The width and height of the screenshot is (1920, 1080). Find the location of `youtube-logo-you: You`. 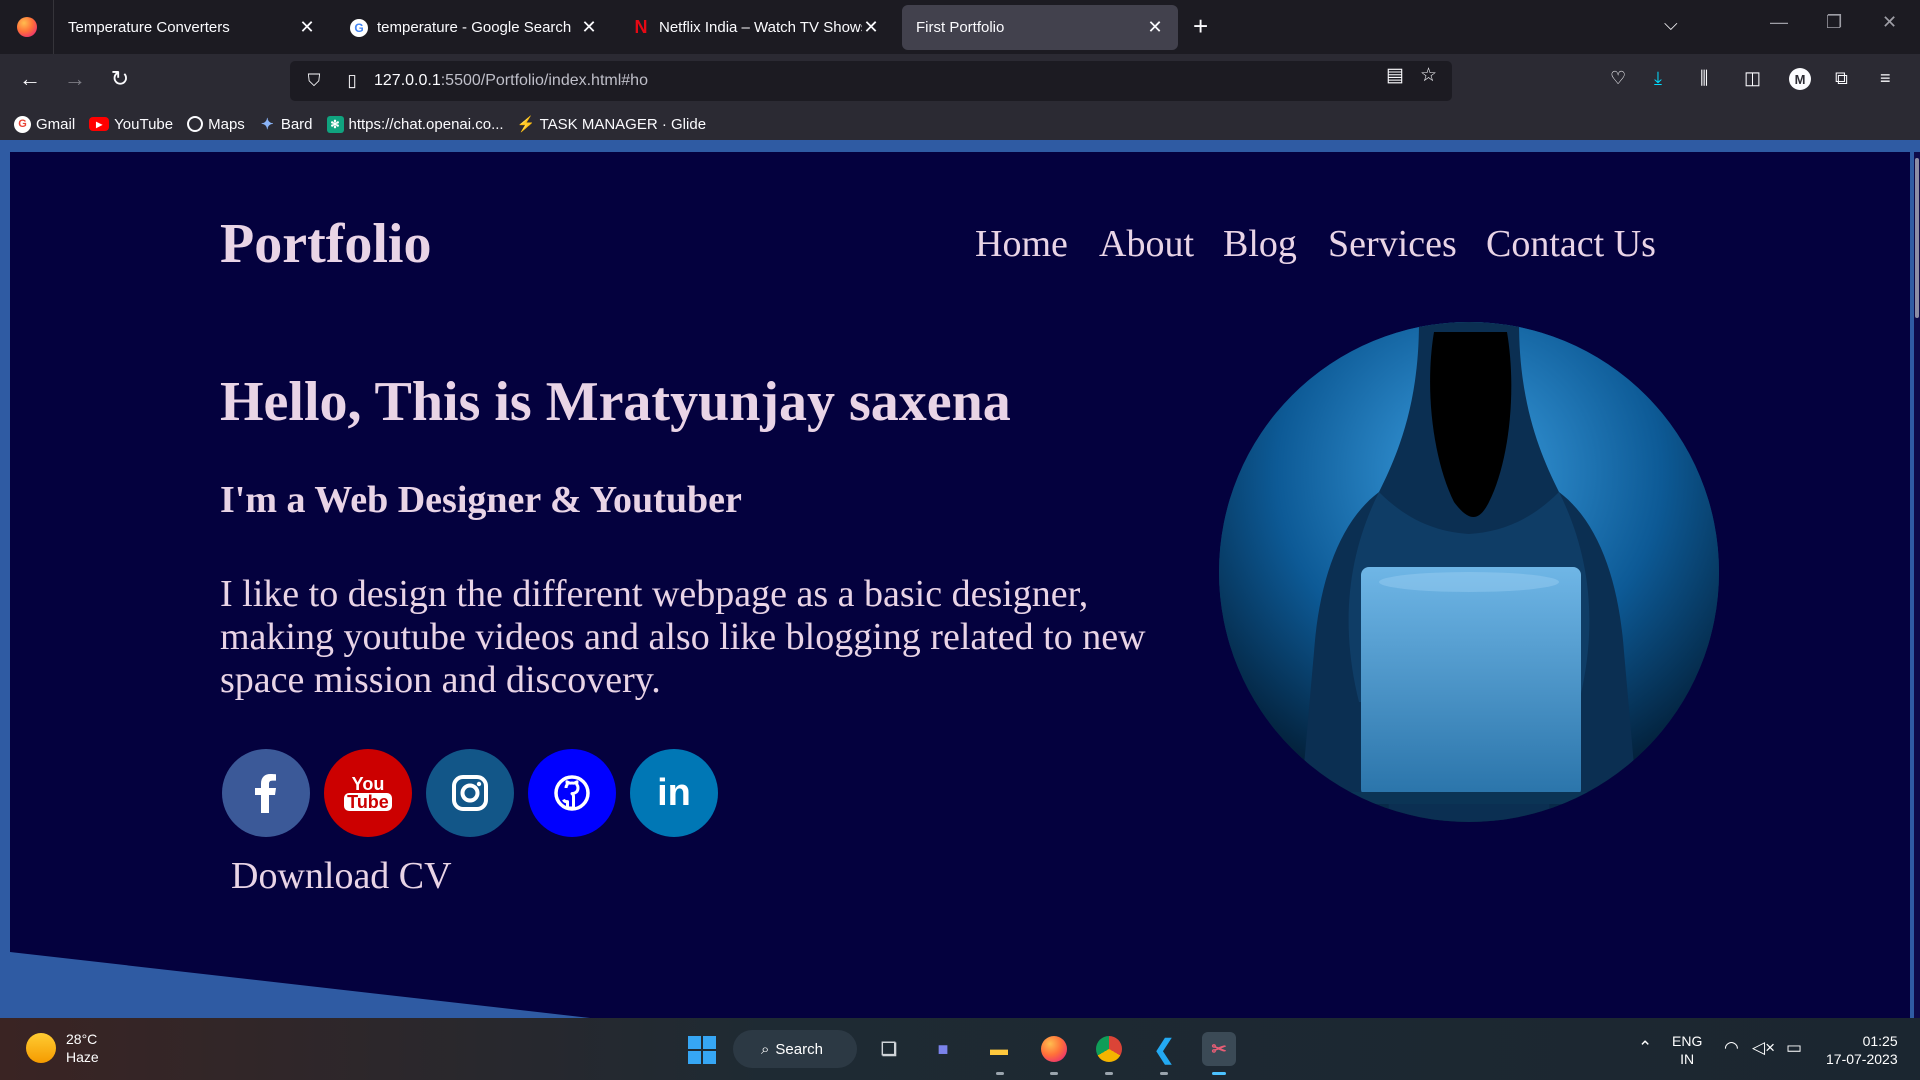

youtube-logo-you: You is located at coordinates (368, 784).